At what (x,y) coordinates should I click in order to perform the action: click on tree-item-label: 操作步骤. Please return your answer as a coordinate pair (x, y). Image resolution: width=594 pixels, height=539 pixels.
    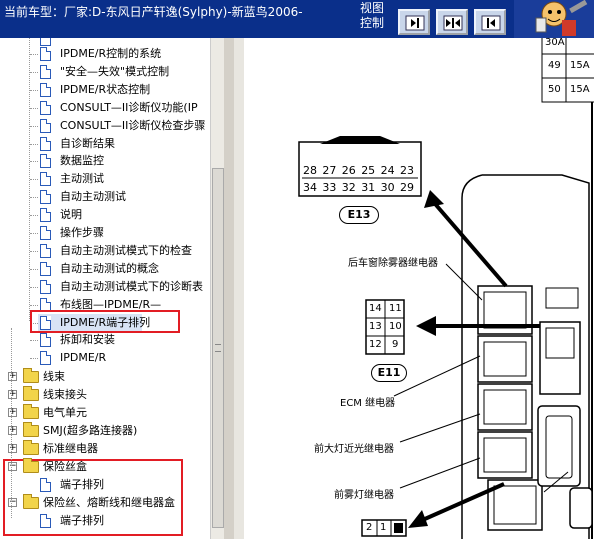
    Looking at the image, I should click on (82, 232).